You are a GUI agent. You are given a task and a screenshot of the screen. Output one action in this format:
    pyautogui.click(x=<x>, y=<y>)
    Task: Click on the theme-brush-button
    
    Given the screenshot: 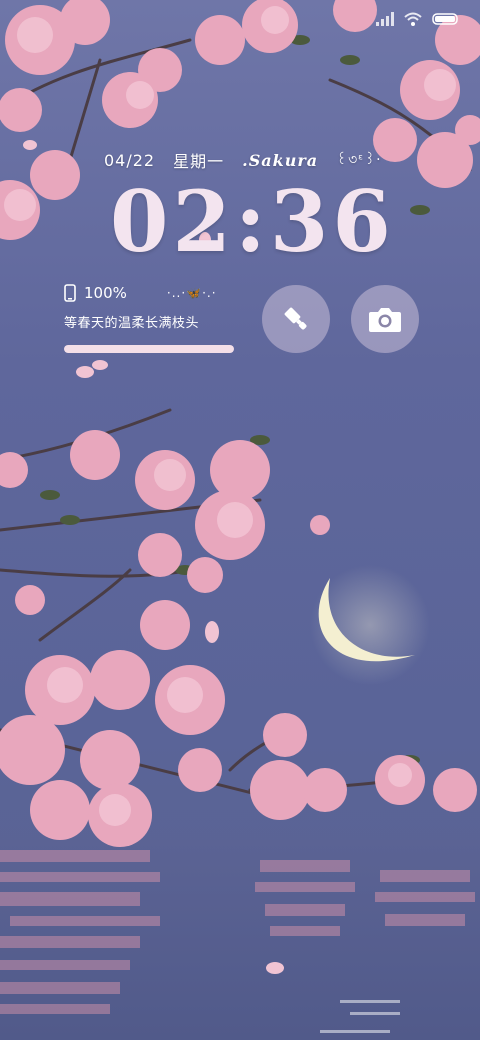 What is the action you would take?
    pyautogui.click(x=296, y=319)
    